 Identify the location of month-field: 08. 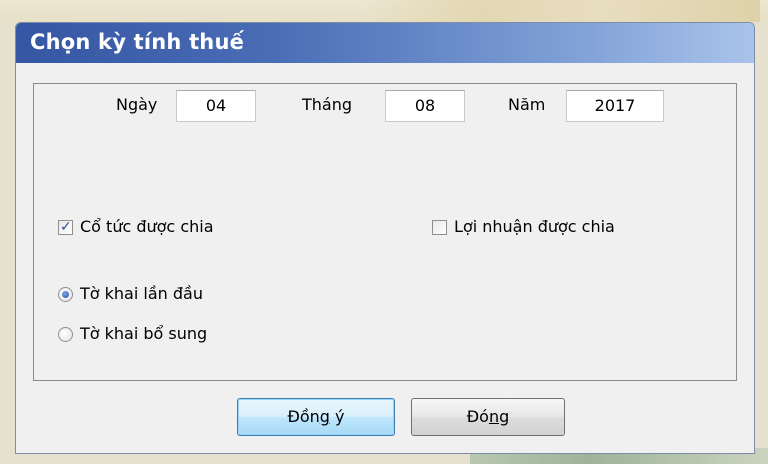
(425, 106).